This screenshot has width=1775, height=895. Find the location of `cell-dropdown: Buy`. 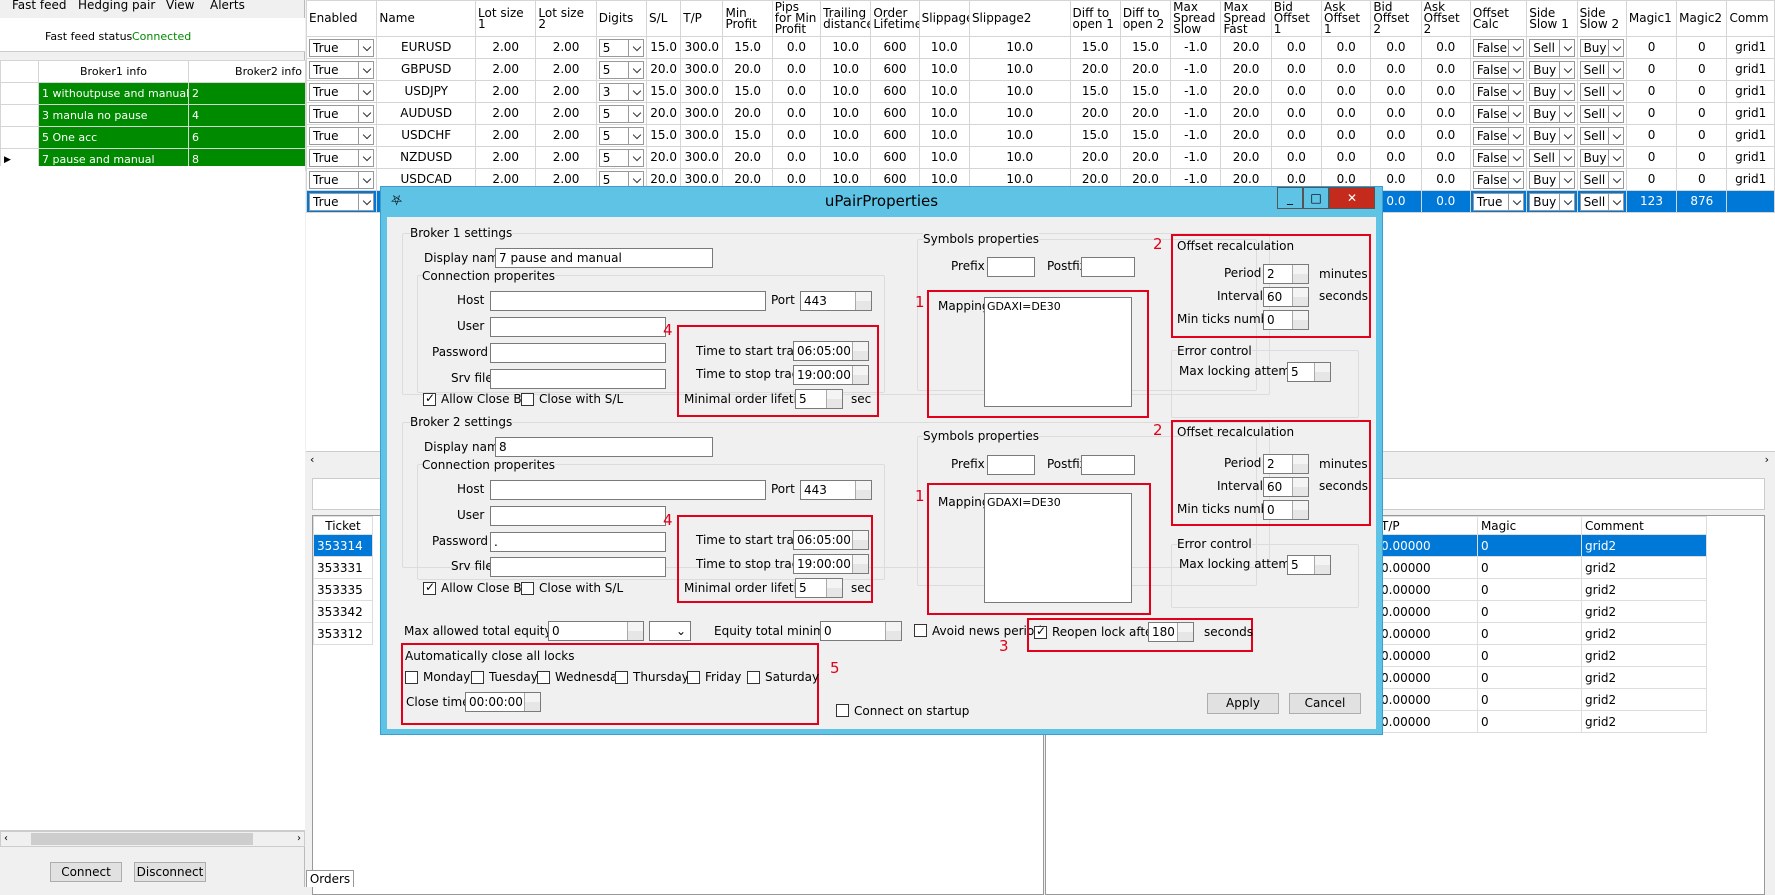

cell-dropdown: Buy is located at coordinates (1601, 47).